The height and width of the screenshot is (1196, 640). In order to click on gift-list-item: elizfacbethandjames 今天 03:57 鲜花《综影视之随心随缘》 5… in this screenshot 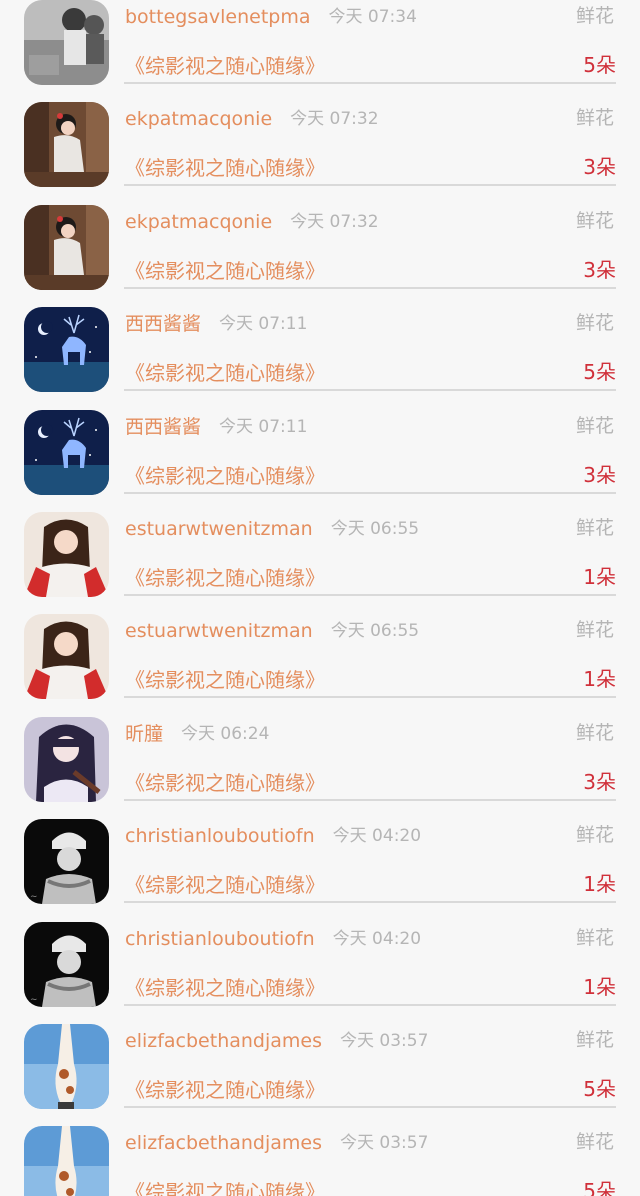, I will do `click(320, 1161)`.